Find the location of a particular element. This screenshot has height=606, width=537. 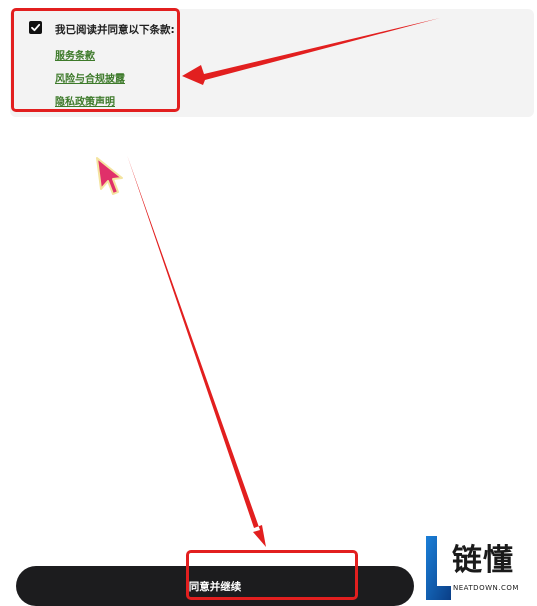

site-watermark: 链懂 NEATDOWN.COM is located at coordinates (480, 568).